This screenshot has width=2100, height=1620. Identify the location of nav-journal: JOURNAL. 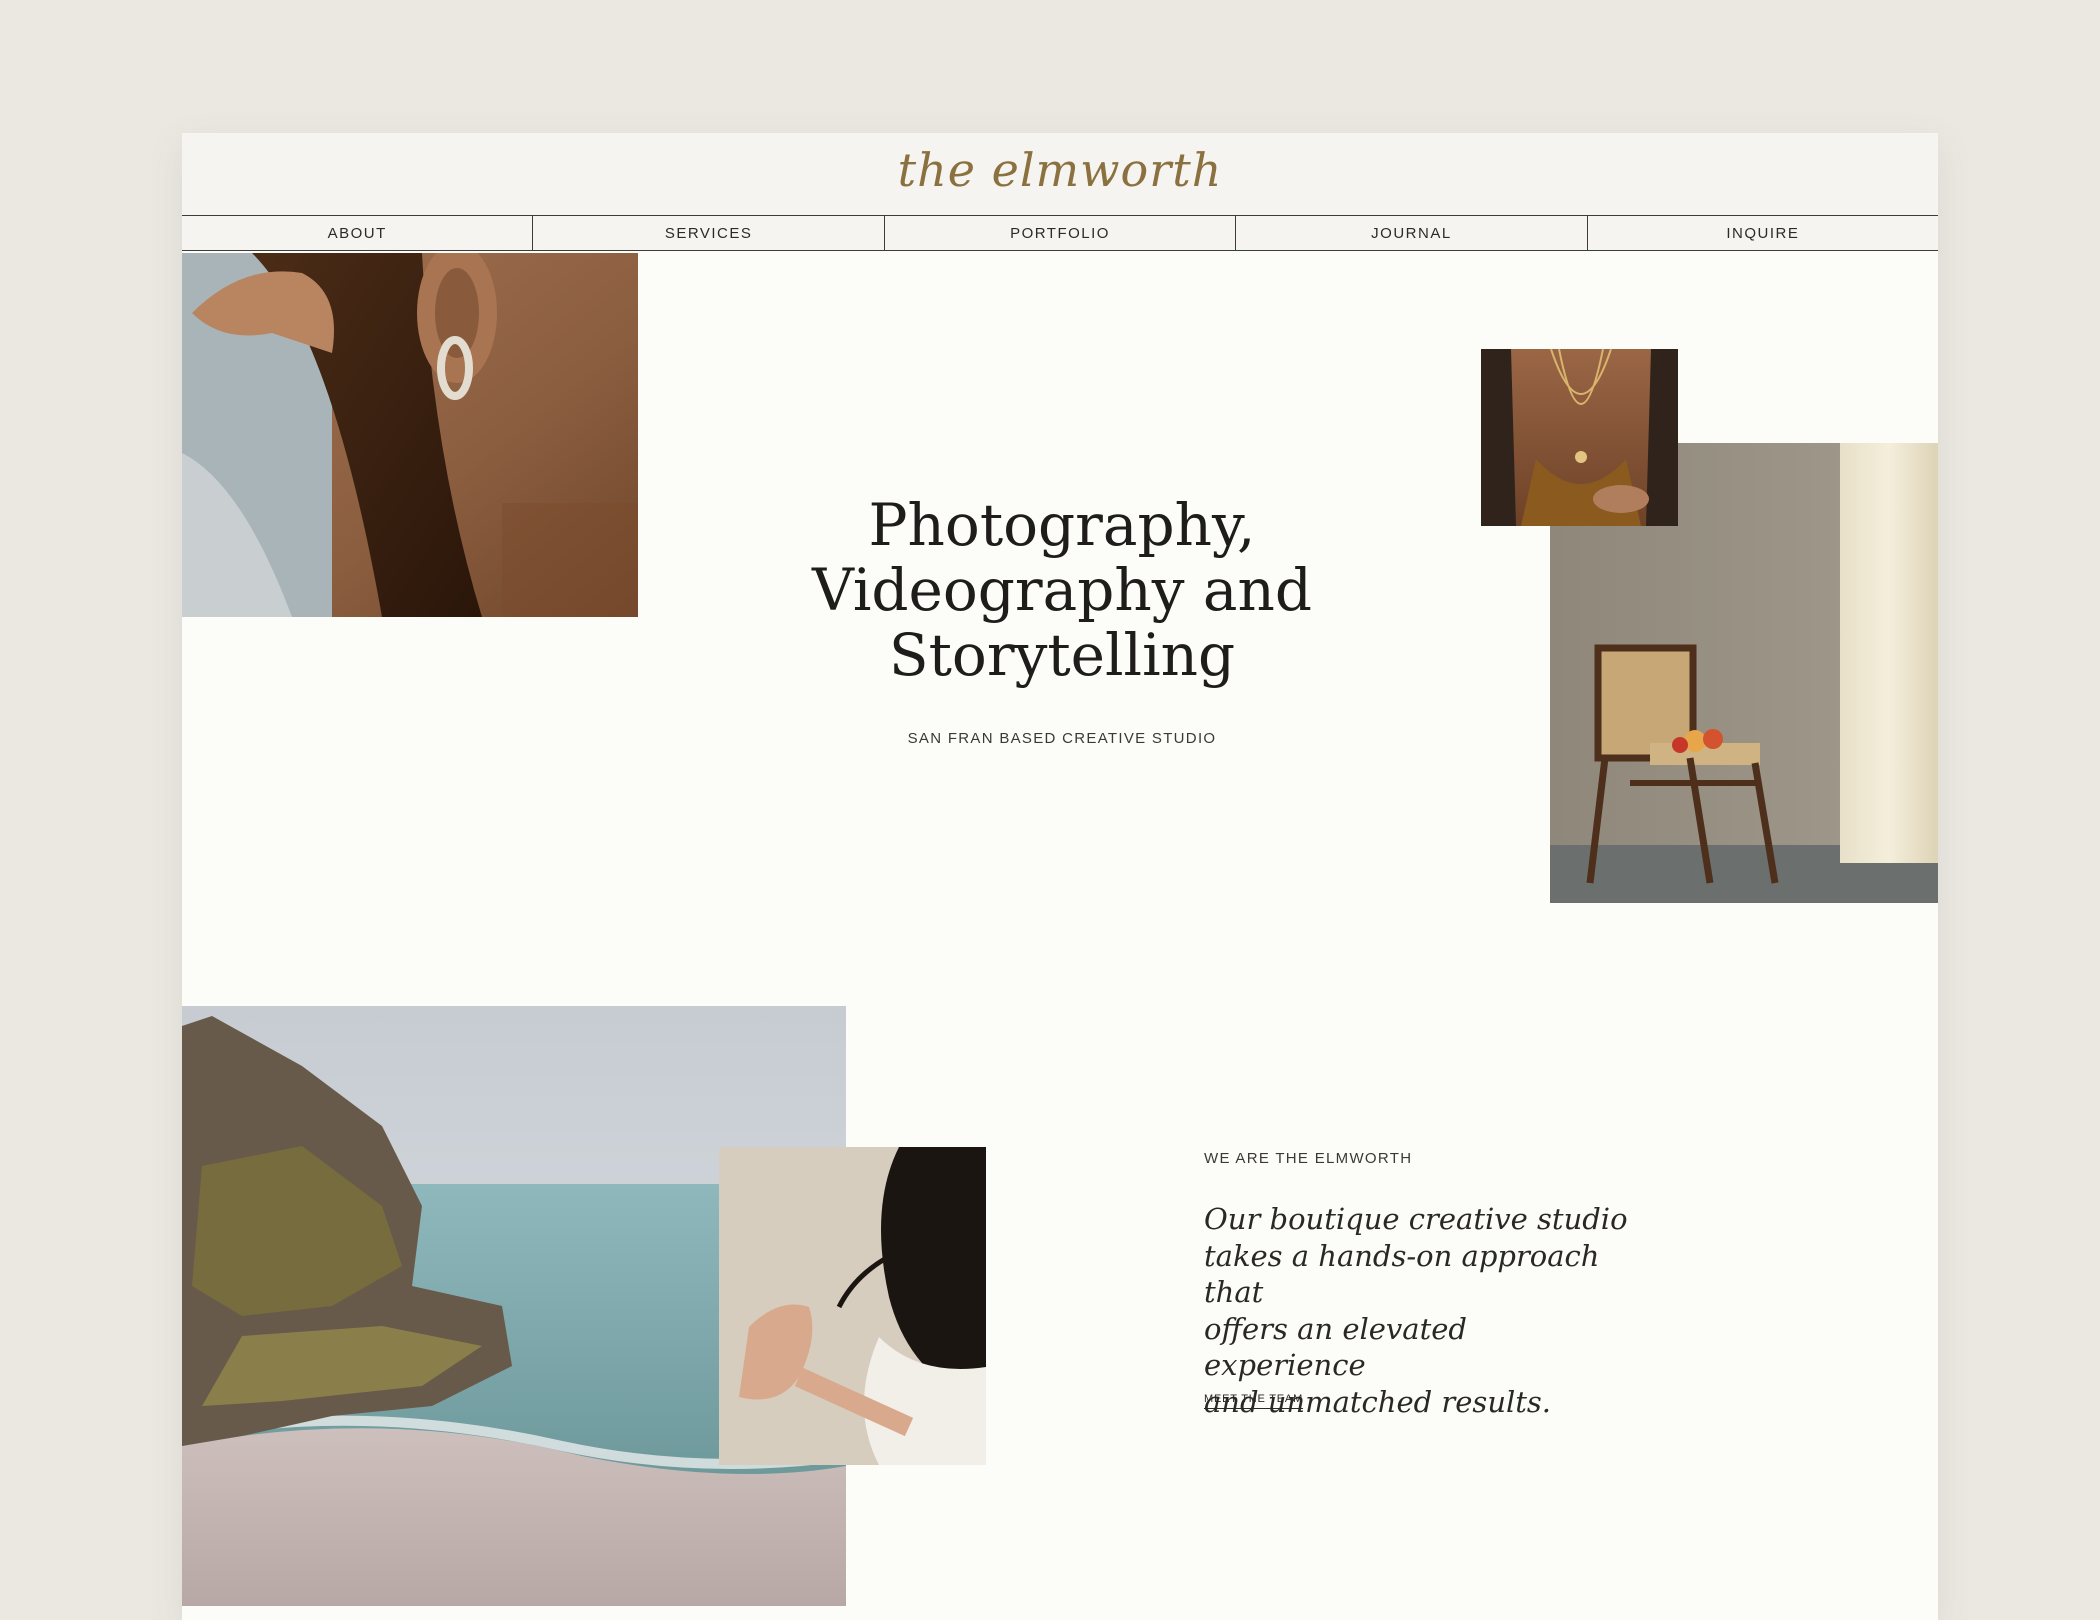
(1410, 233).